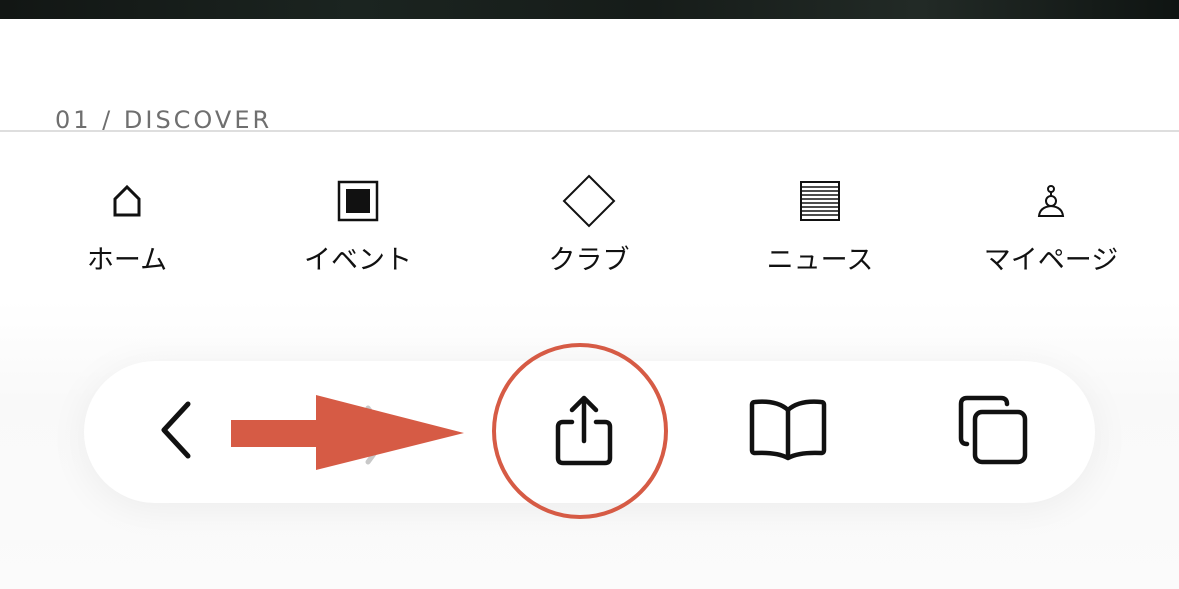  I want to click on bookmarks-book-icon, so click(788, 432).